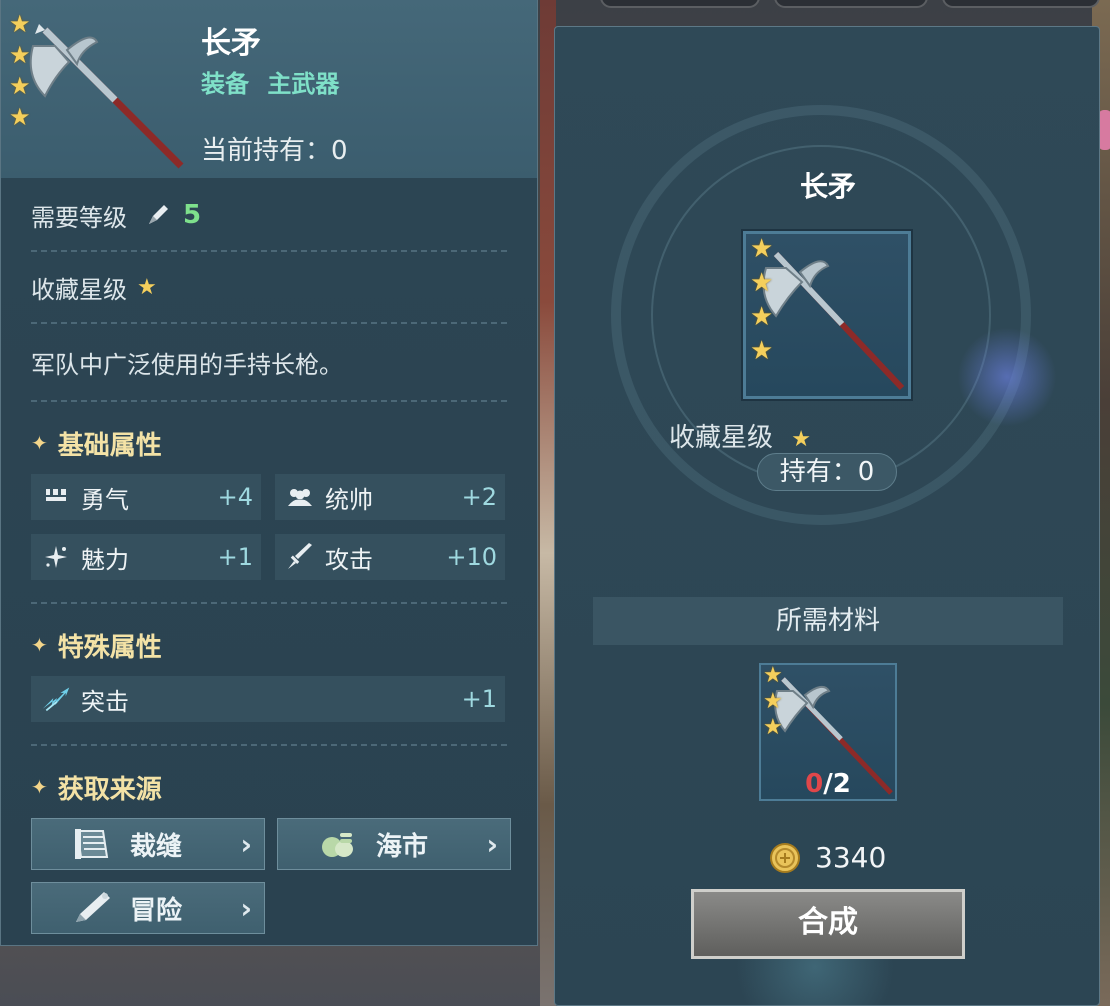  What do you see at coordinates (271, 876) in the screenshot?
I see `source-buttons: 裁缝 › 海市 › 冒险 ›` at bounding box center [271, 876].